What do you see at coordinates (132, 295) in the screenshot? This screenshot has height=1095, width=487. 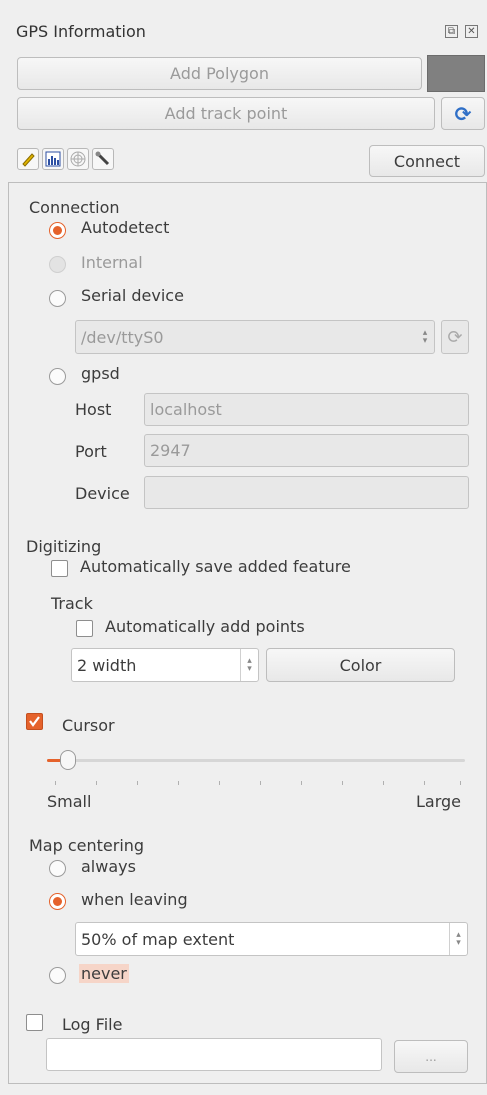 I see `serial-device-label: Serial device` at bounding box center [132, 295].